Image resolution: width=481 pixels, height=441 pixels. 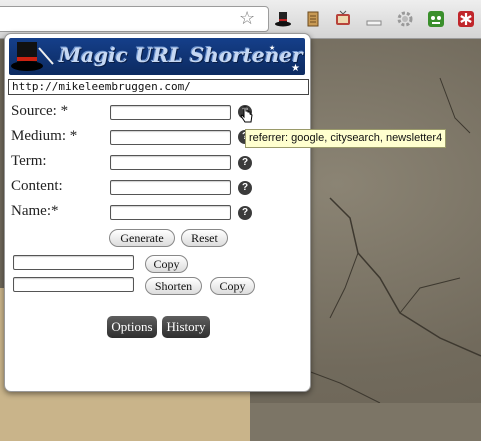 I want to click on name-input, so click(x=170, y=212).